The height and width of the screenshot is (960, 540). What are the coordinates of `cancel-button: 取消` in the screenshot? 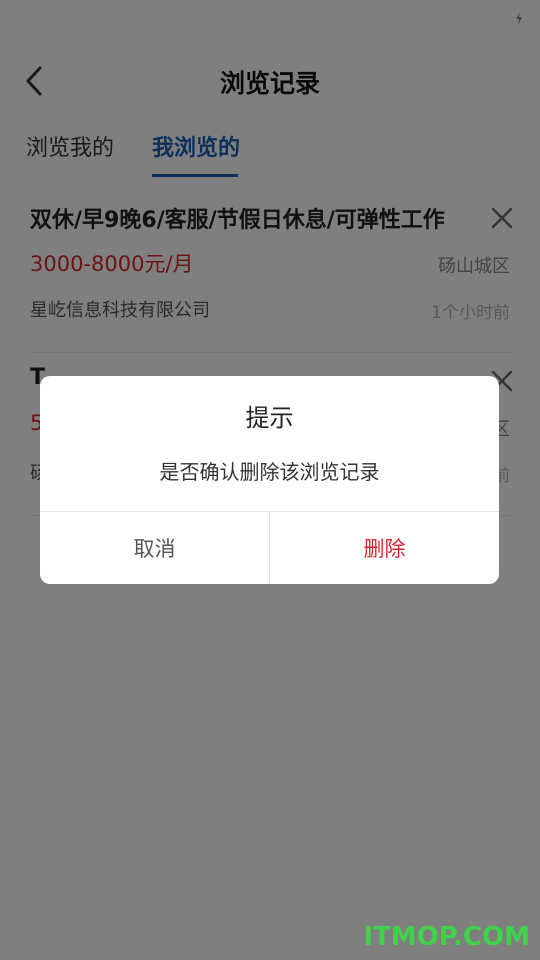 It's located at (155, 548).